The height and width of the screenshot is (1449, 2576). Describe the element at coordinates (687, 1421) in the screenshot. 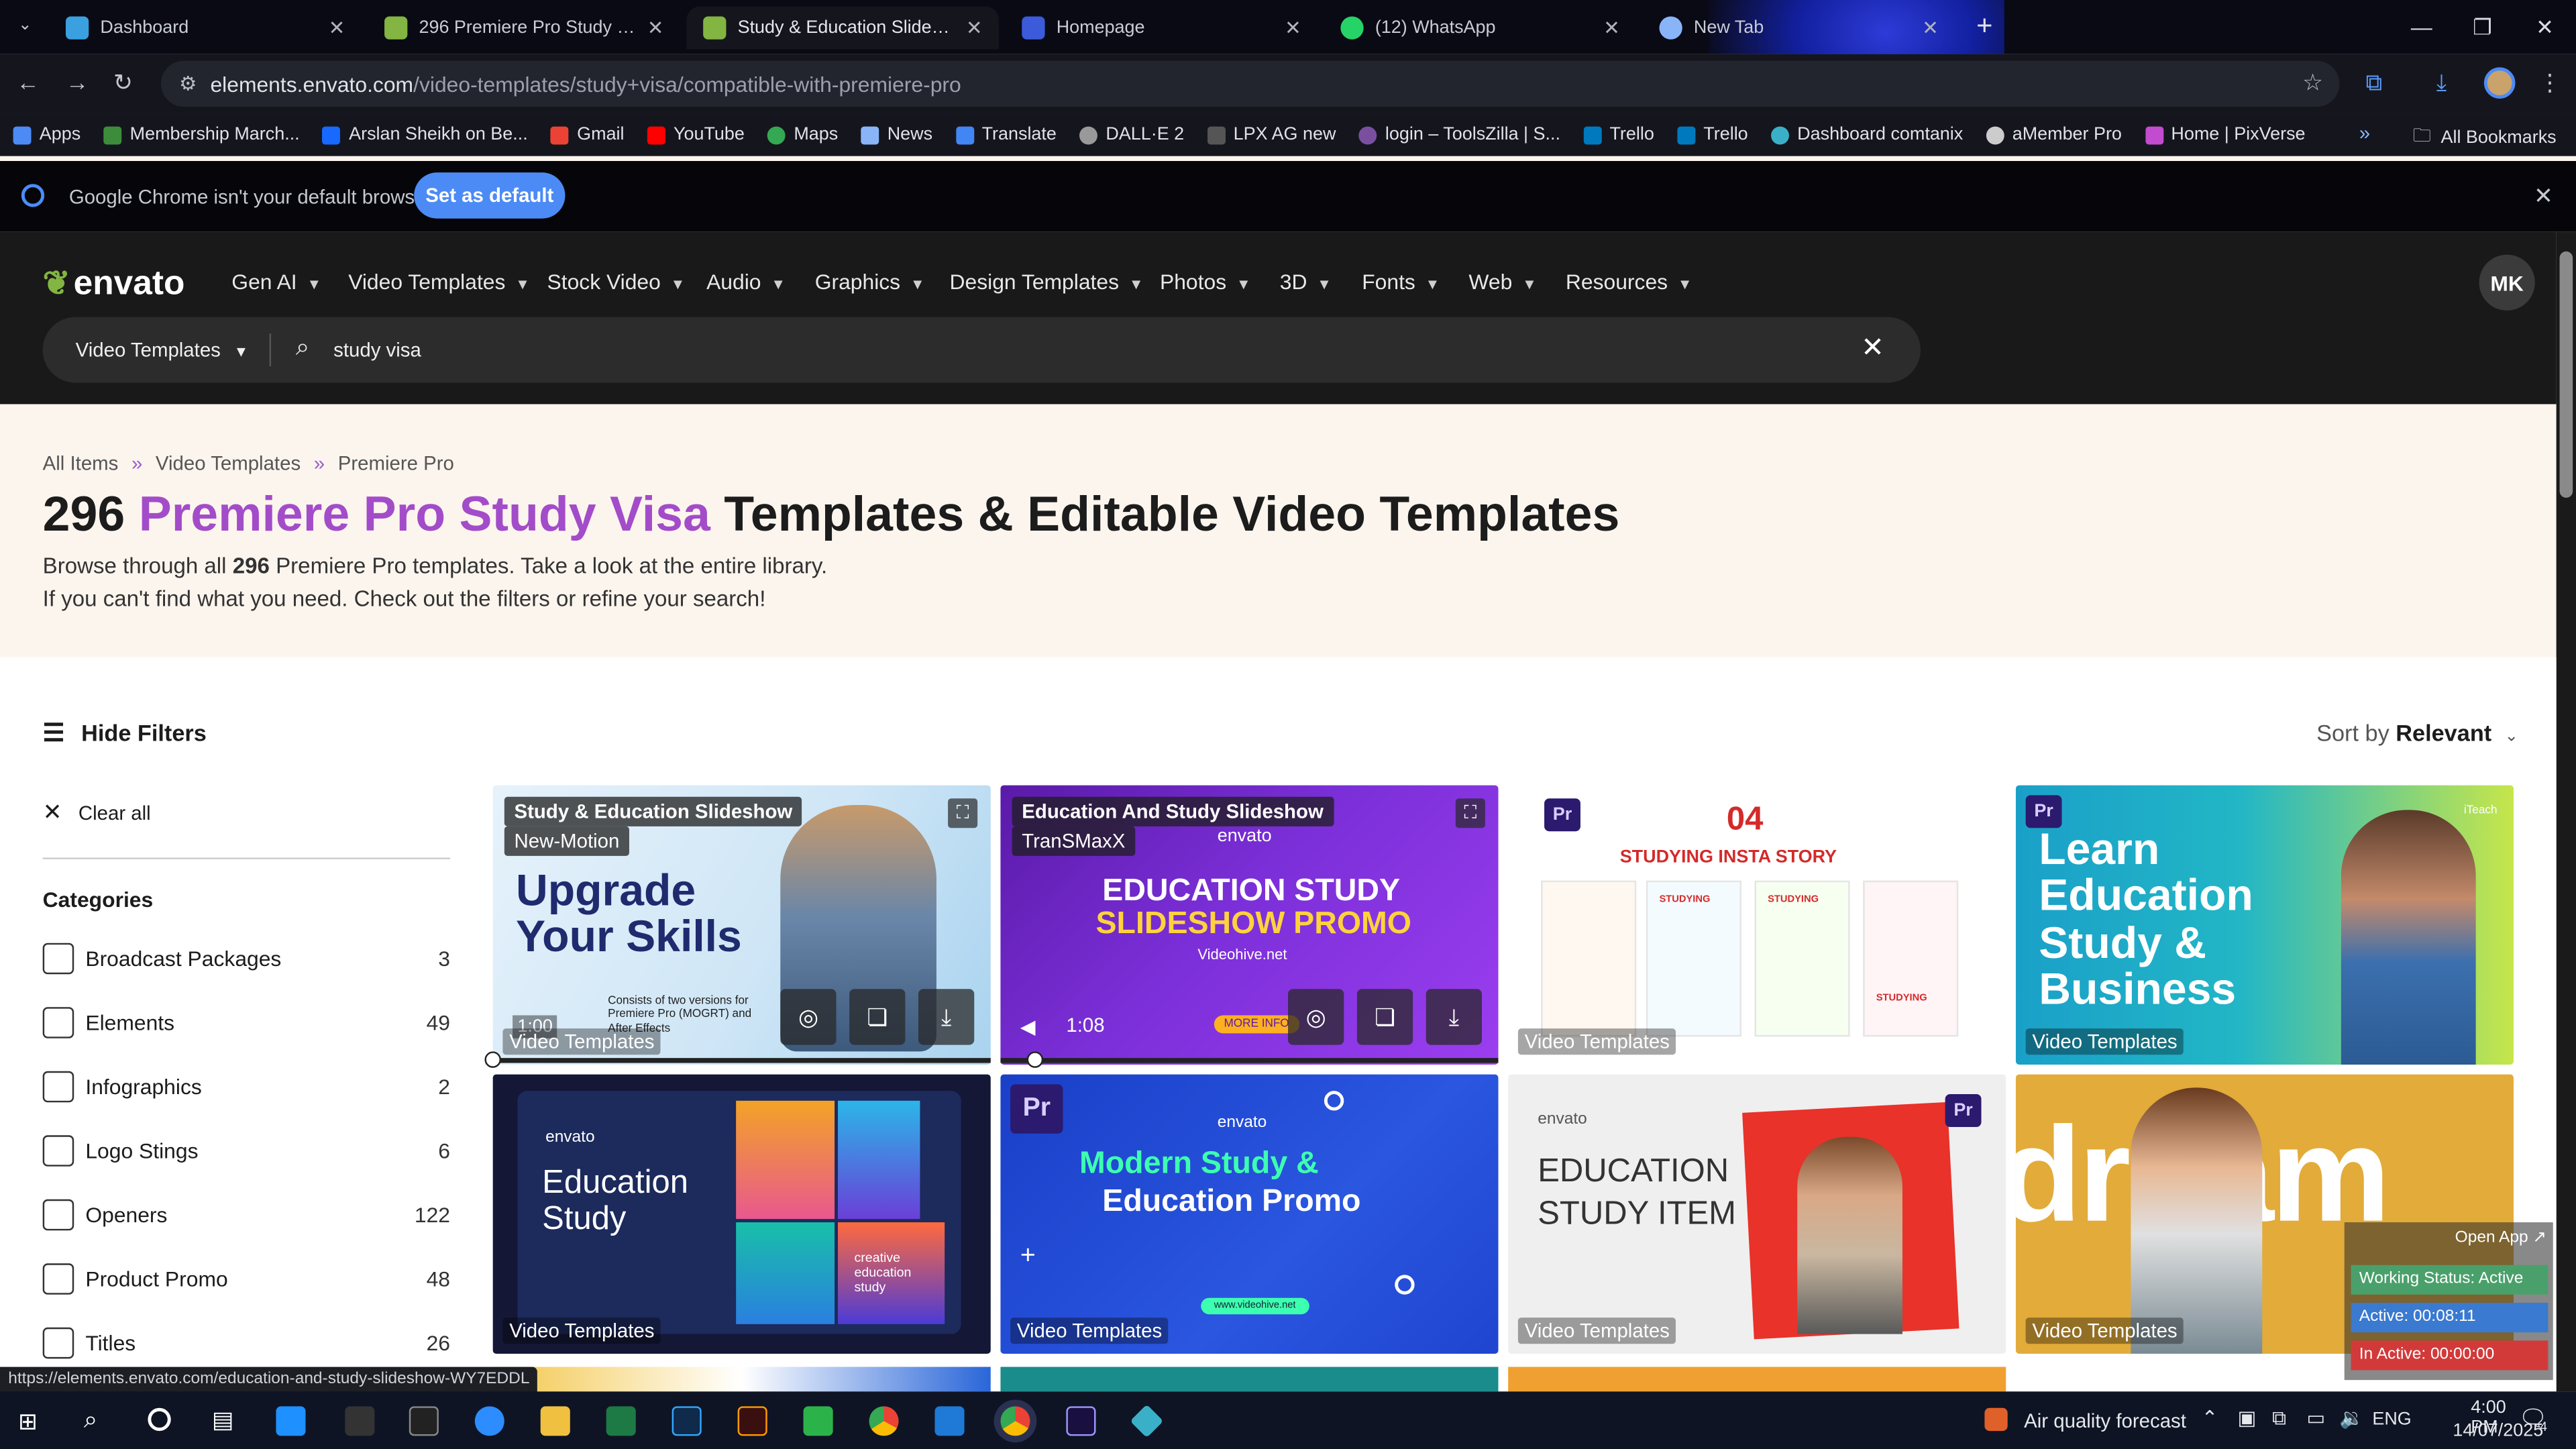

I see `photoshop-icon` at that location.